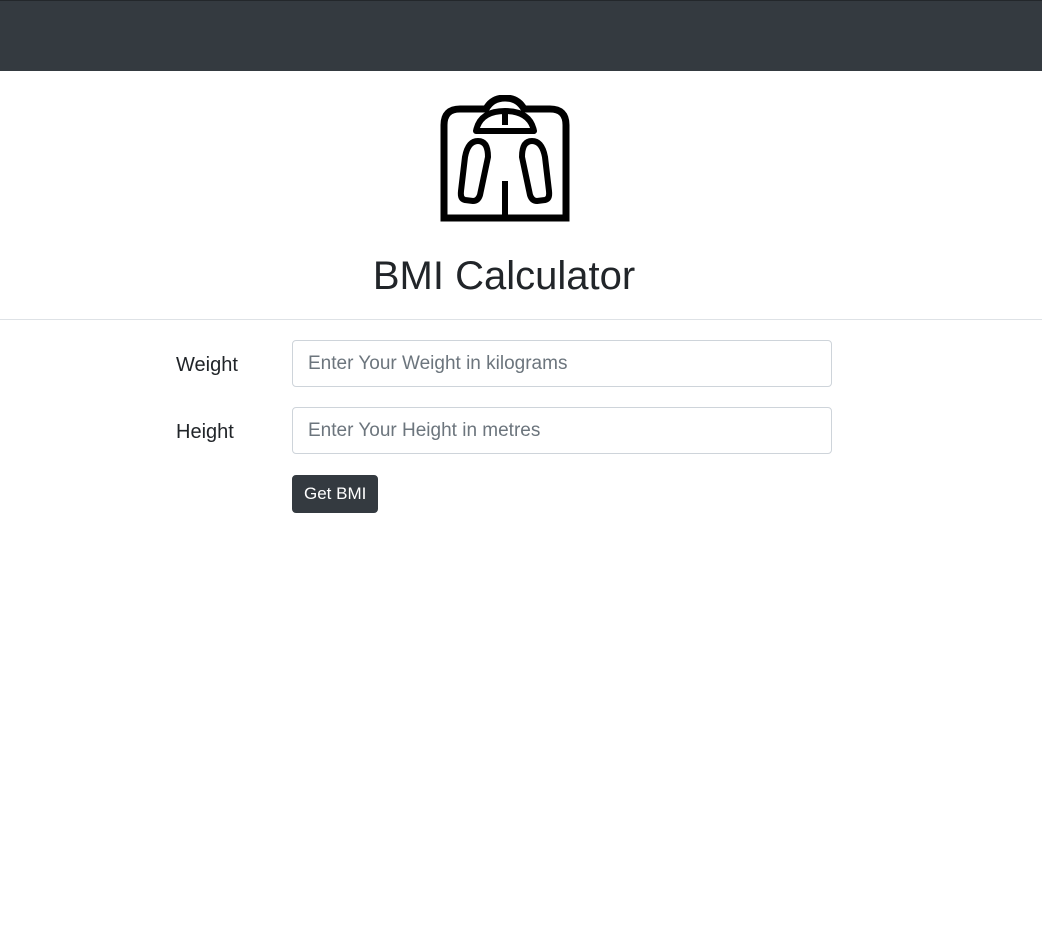 This screenshot has width=1042, height=929. What do you see at coordinates (562, 430) in the screenshot?
I see `height-input` at bounding box center [562, 430].